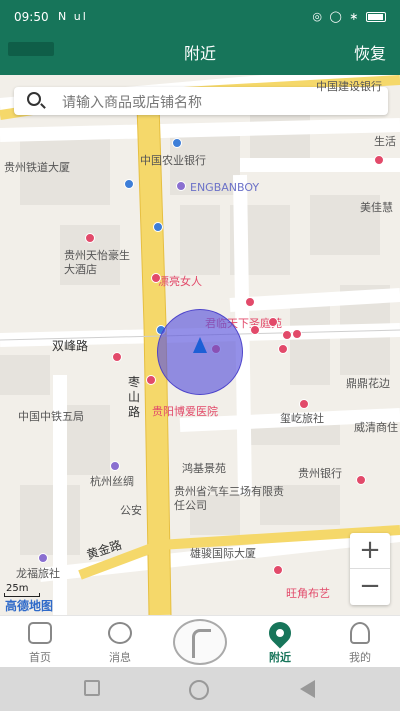  What do you see at coordinates (204, 468) in the screenshot?
I see `map-label: 鸿基景苑` at bounding box center [204, 468].